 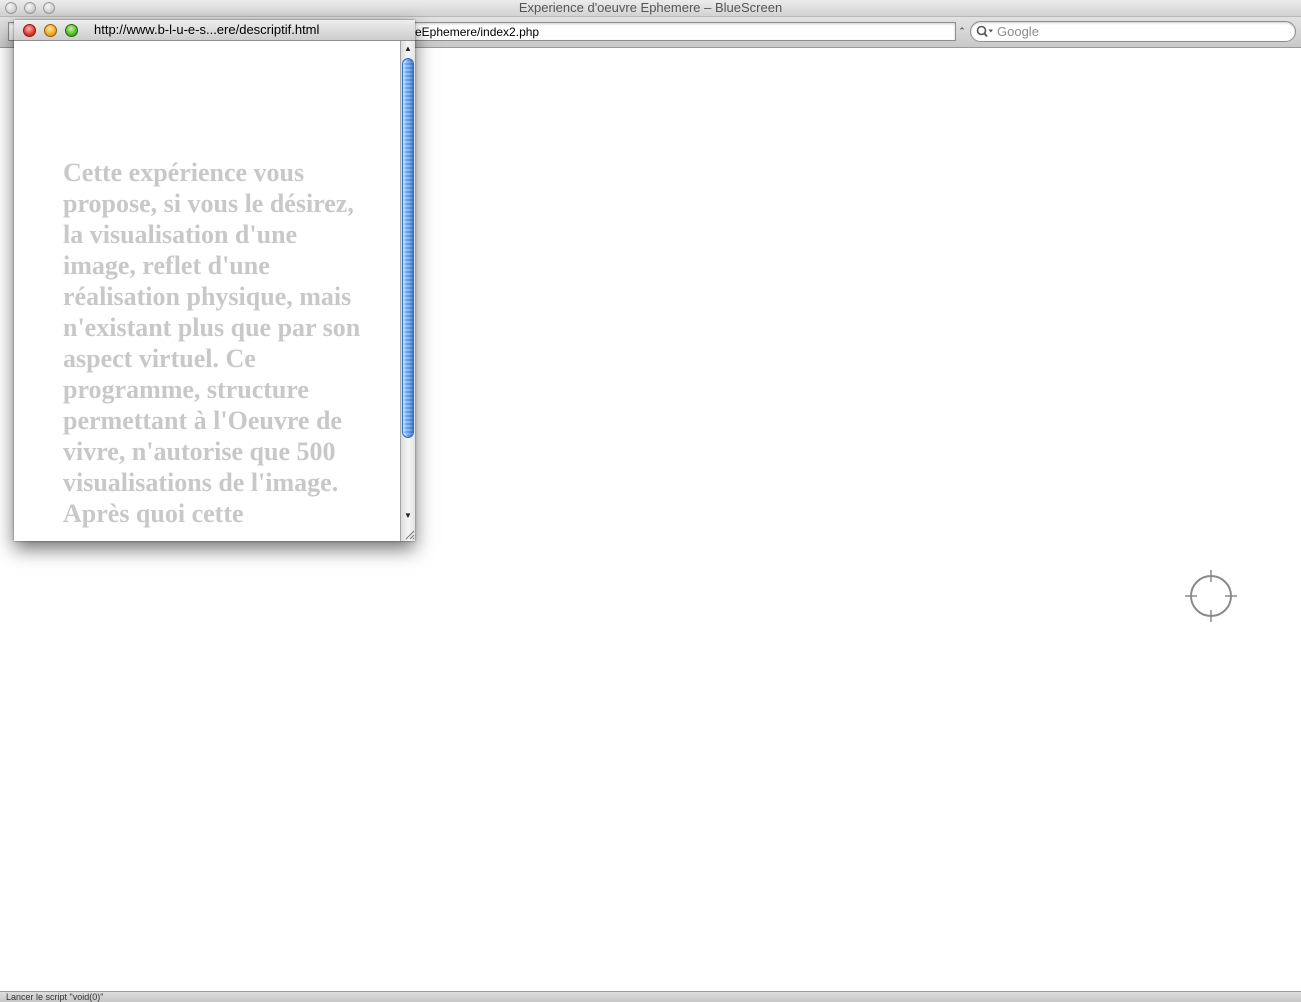 I want to click on scroll-thumb, so click(x=408, y=248).